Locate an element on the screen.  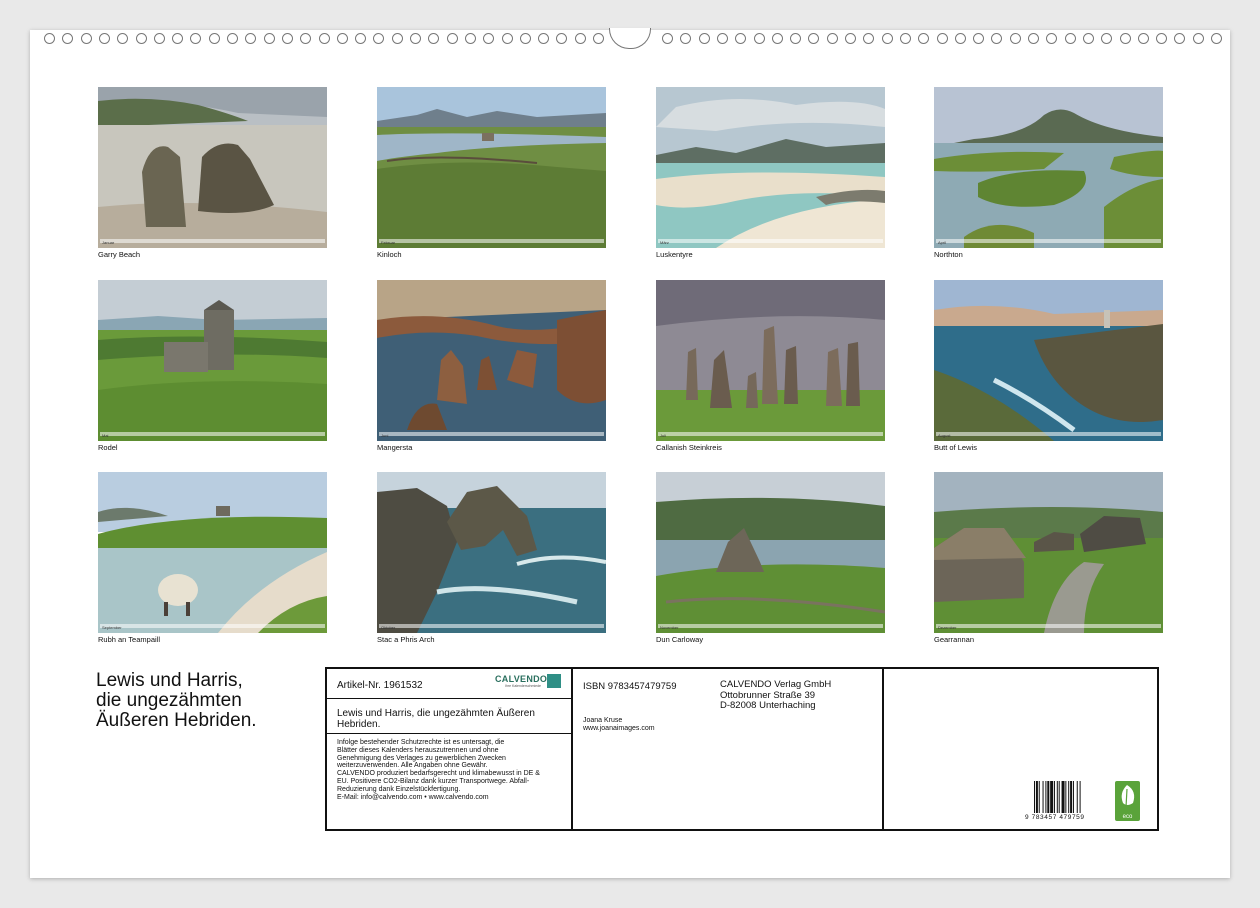
eco-label: eco is located at coordinates (1127, 817).